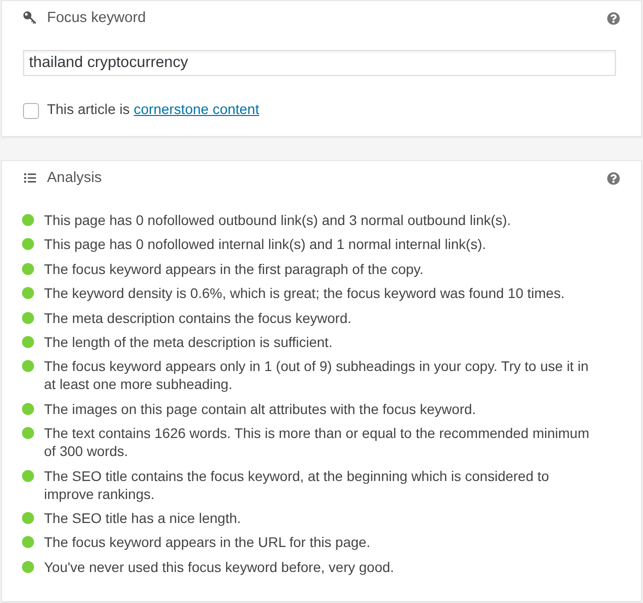 The width and height of the screenshot is (643, 603). What do you see at coordinates (208, 542) in the screenshot?
I see `analysis-result-text: The focus keyword appears in the URL for this page.` at bounding box center [208, 542].